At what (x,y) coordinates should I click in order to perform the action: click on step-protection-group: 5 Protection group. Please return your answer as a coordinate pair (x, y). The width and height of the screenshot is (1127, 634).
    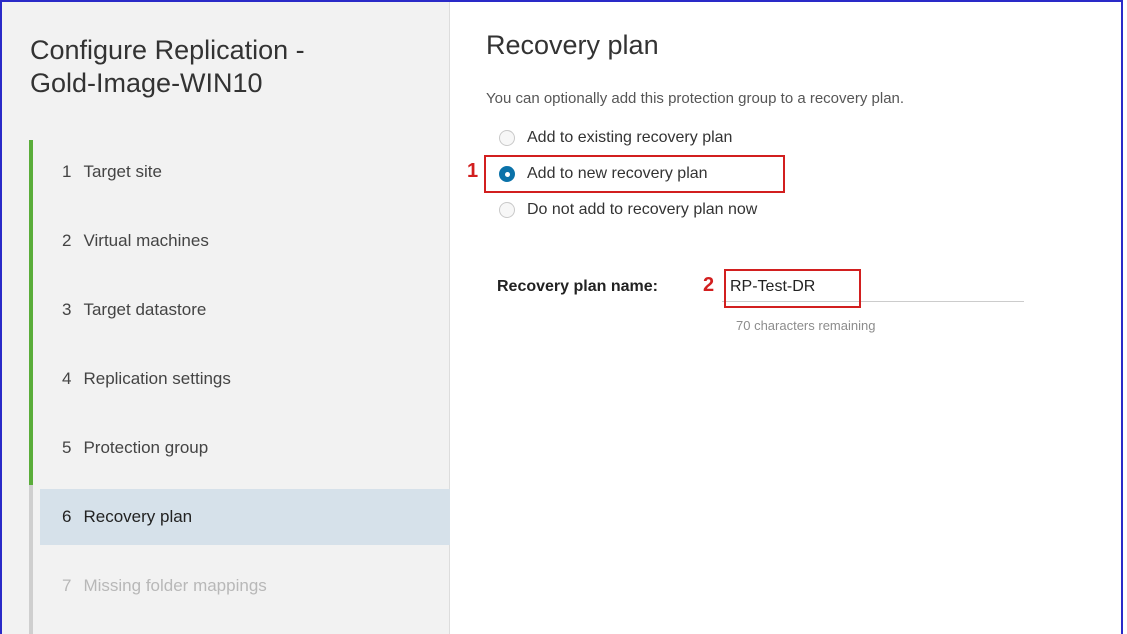
    Looking at the image, I should click on (245, 448).